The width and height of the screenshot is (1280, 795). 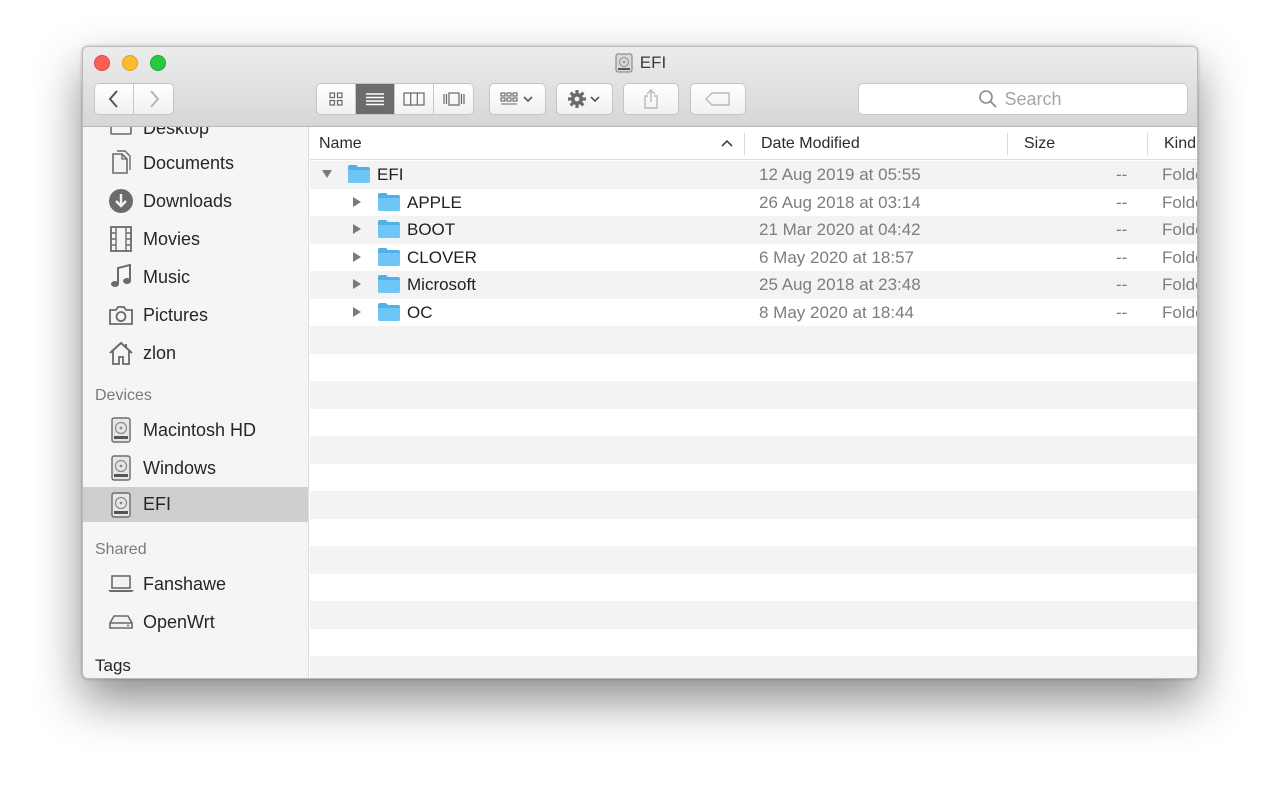 I want to click on table-row: BOOT 21 Mar 2020 at 04:42 -- Folder, so click(x=753, y=230).